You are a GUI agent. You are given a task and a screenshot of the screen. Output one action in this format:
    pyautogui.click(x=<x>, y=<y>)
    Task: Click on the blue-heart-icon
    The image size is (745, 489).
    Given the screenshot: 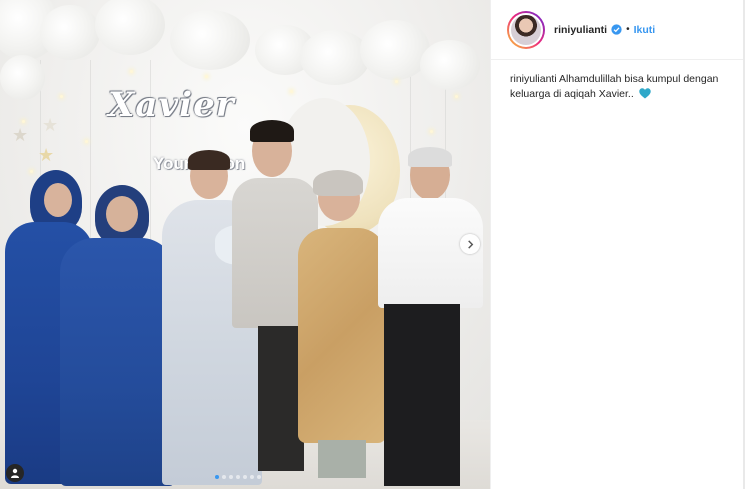 What is the action you would take?
    pyautogui.click(x=644, y=93)
    